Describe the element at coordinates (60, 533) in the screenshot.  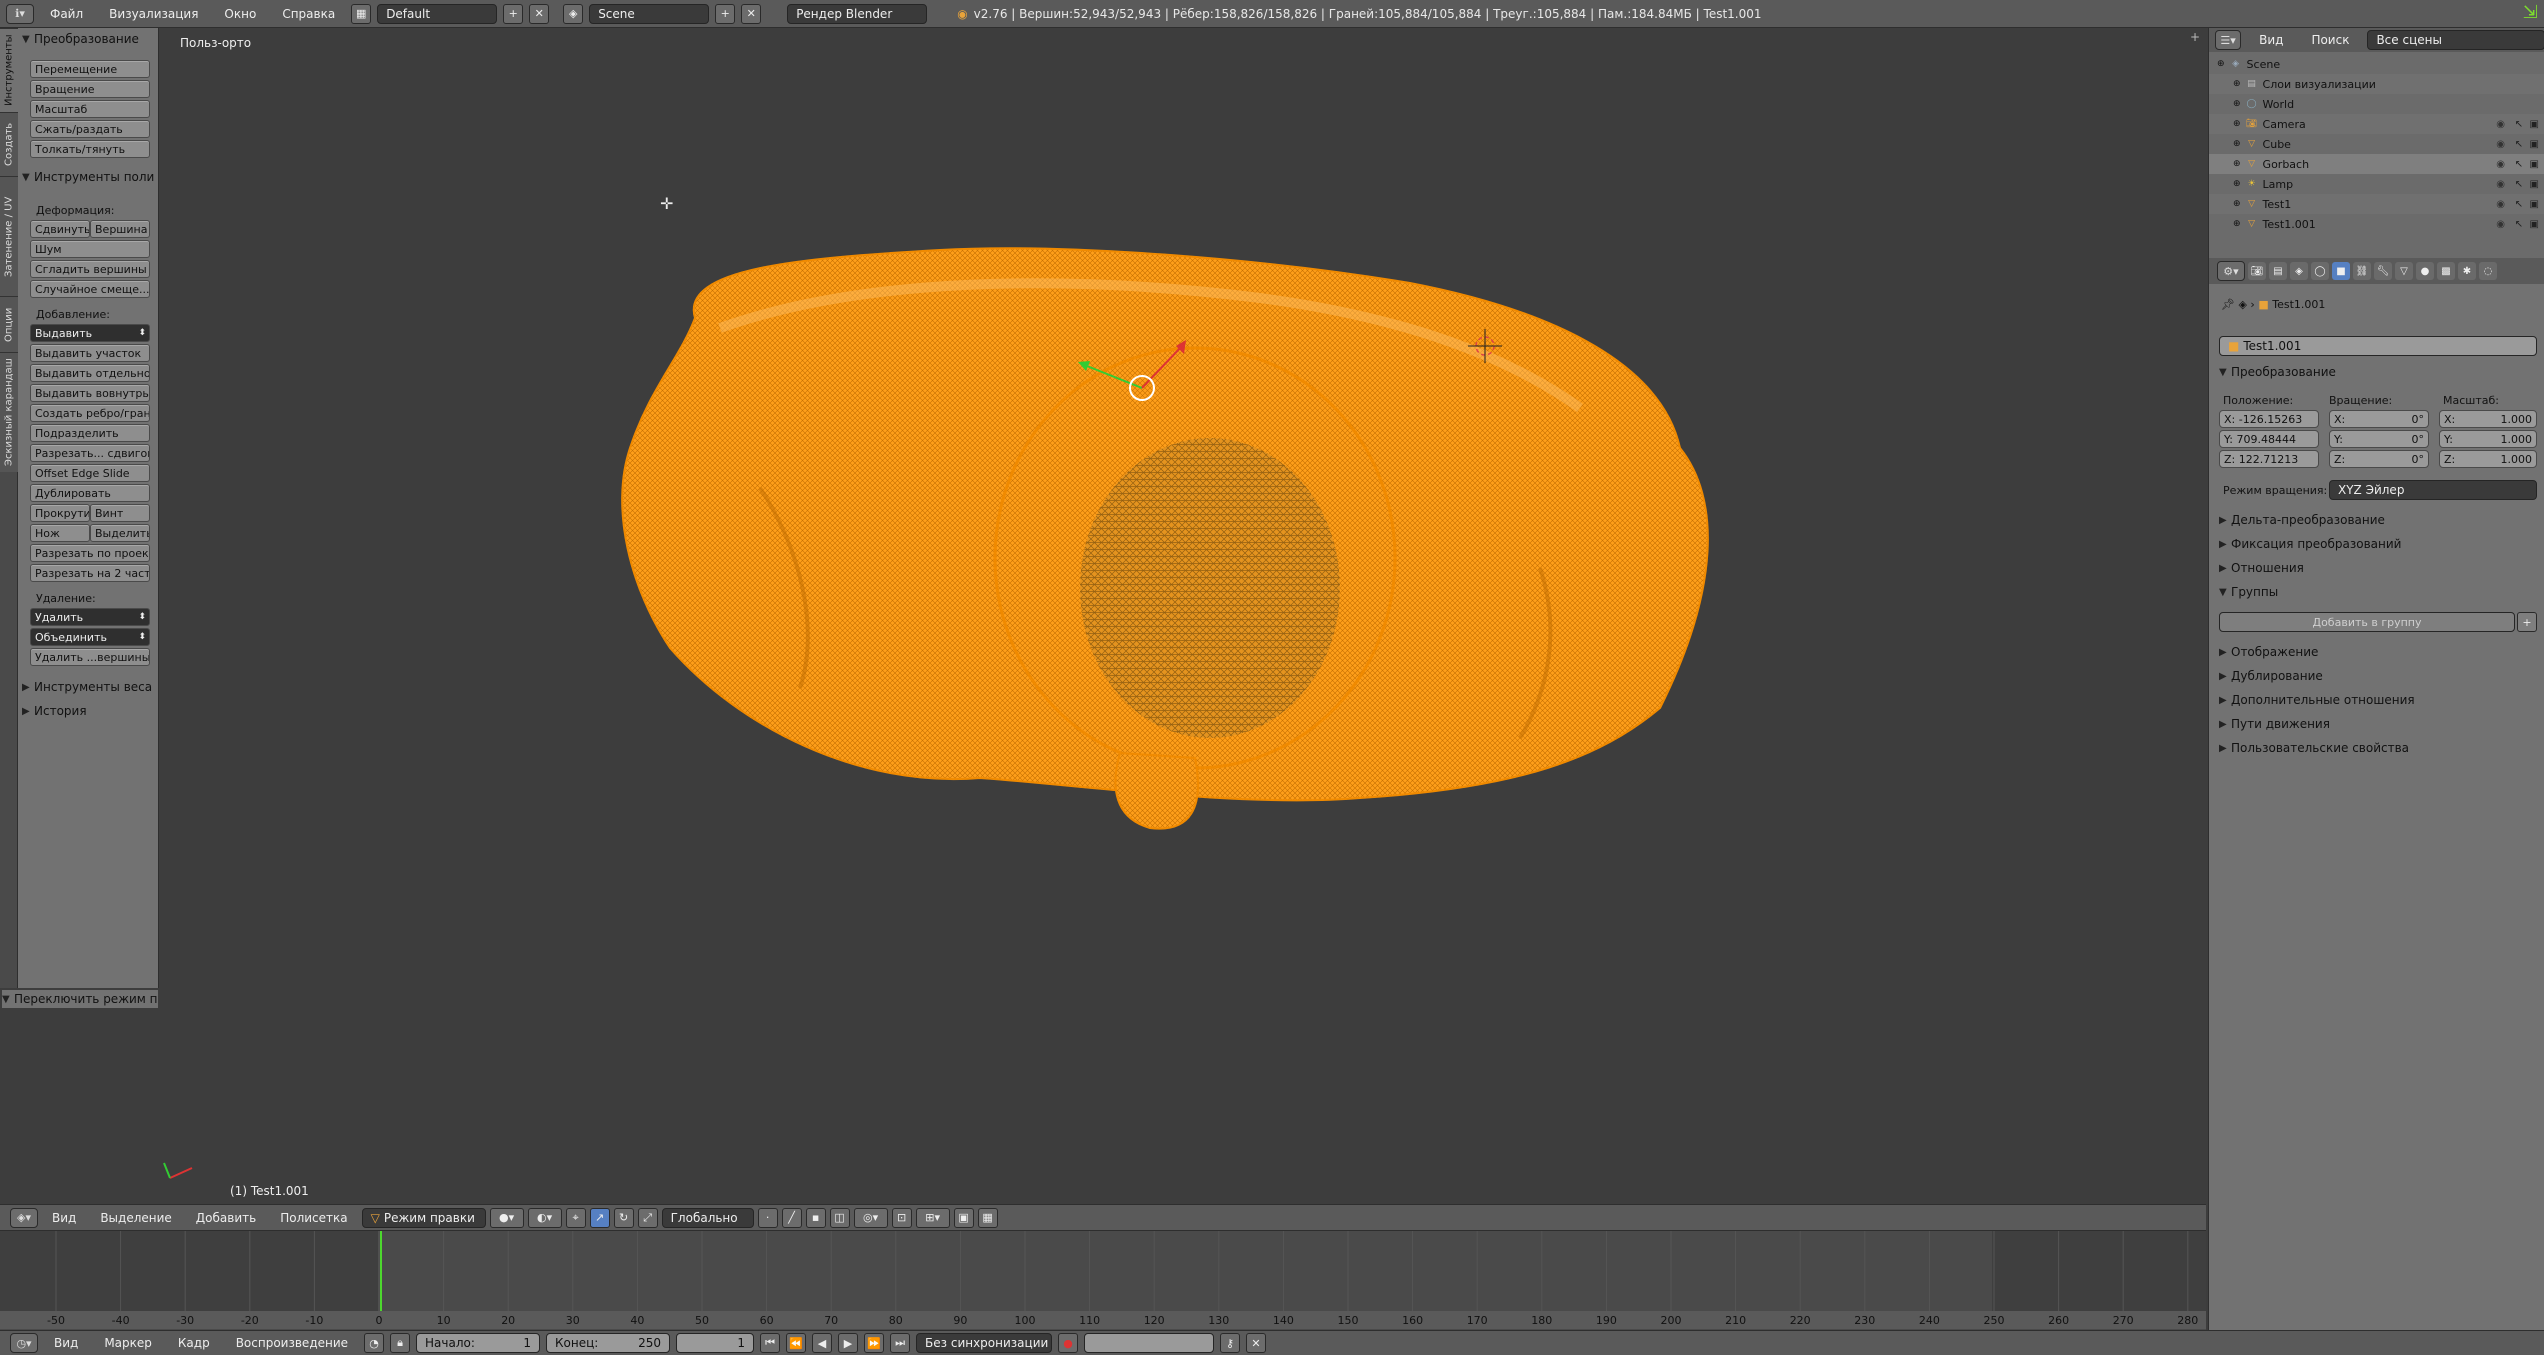
I see `knife-button: Нож` at that location.